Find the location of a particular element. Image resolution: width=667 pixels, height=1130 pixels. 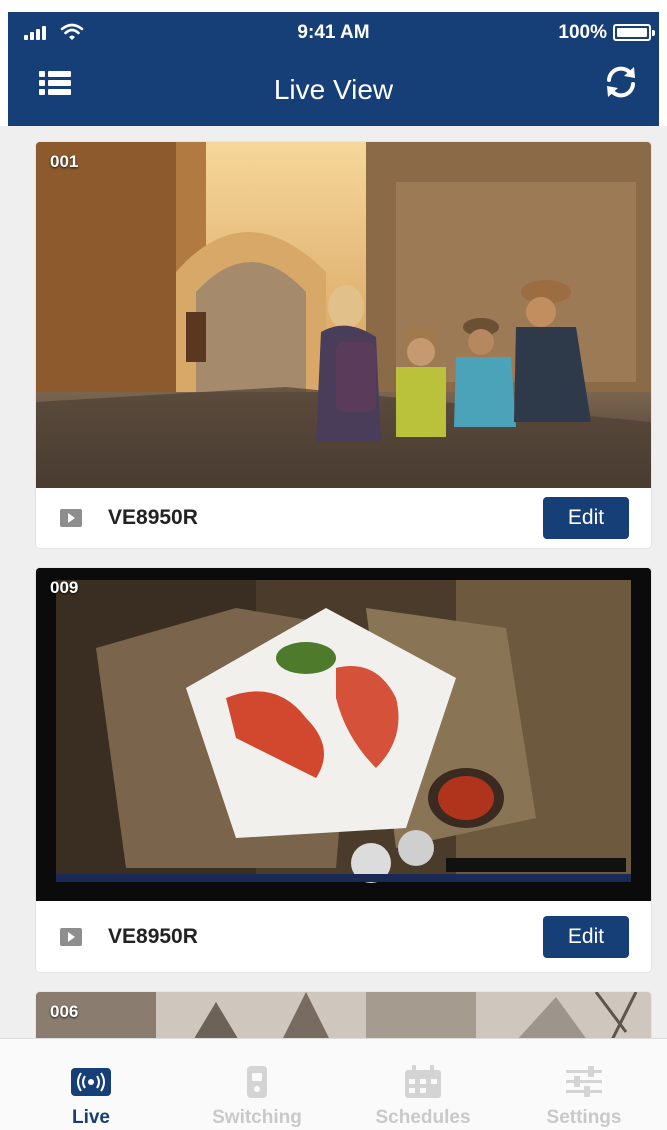

refresh-icon is located at coordinates (621, 82).